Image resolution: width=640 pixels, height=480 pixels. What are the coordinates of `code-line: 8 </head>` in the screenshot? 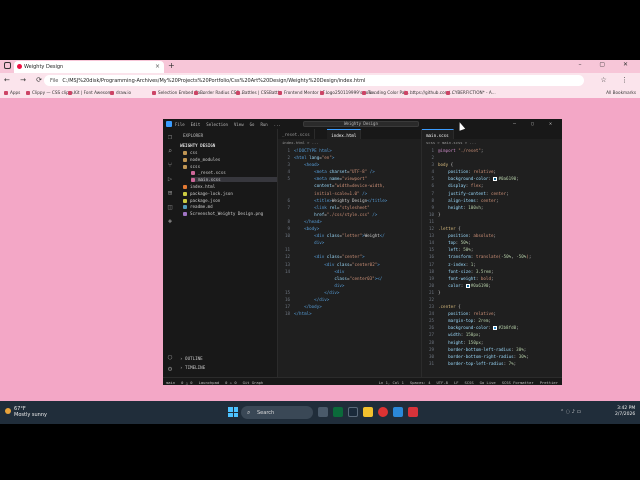 It's located at (349, 221).